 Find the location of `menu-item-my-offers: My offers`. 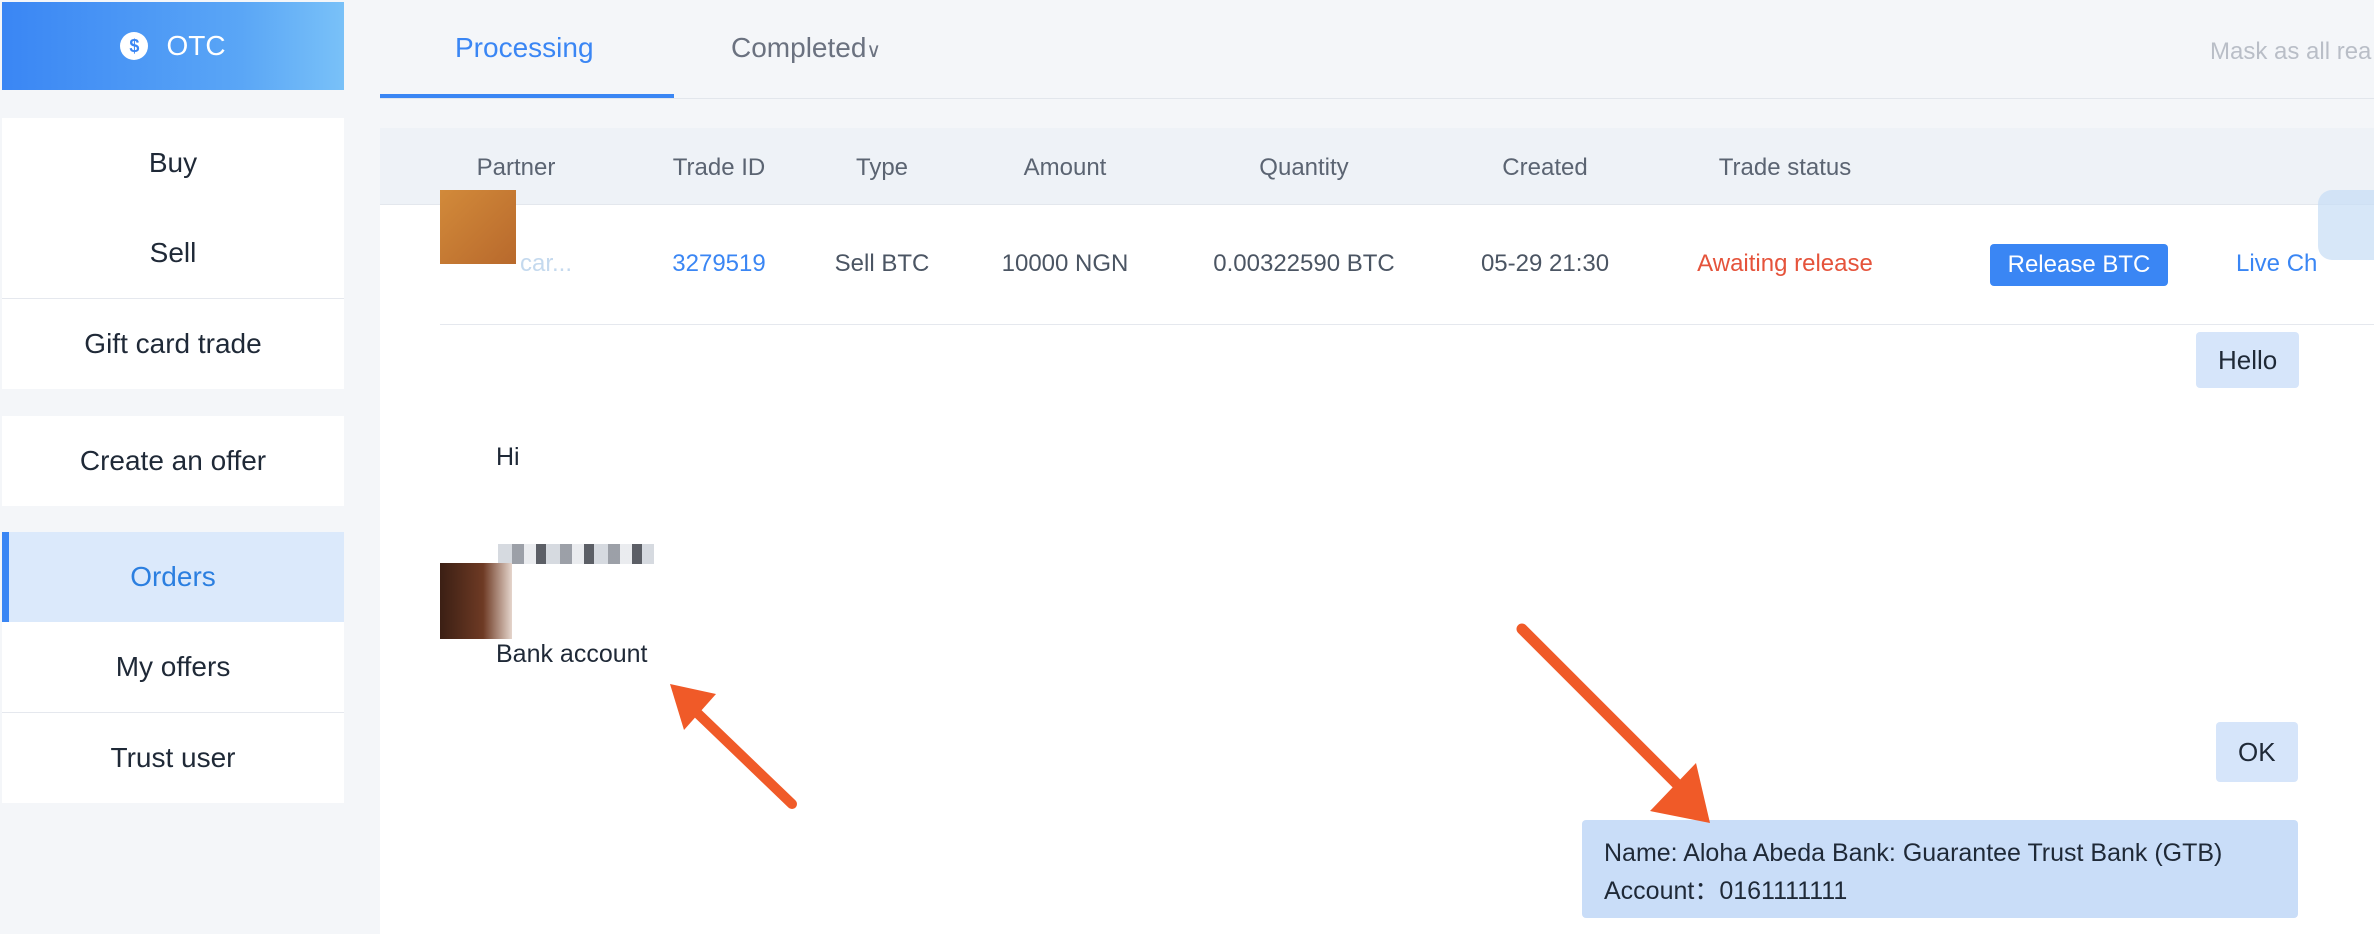

menu-item-my-offers: My offers is located at coordinates (173, 667).